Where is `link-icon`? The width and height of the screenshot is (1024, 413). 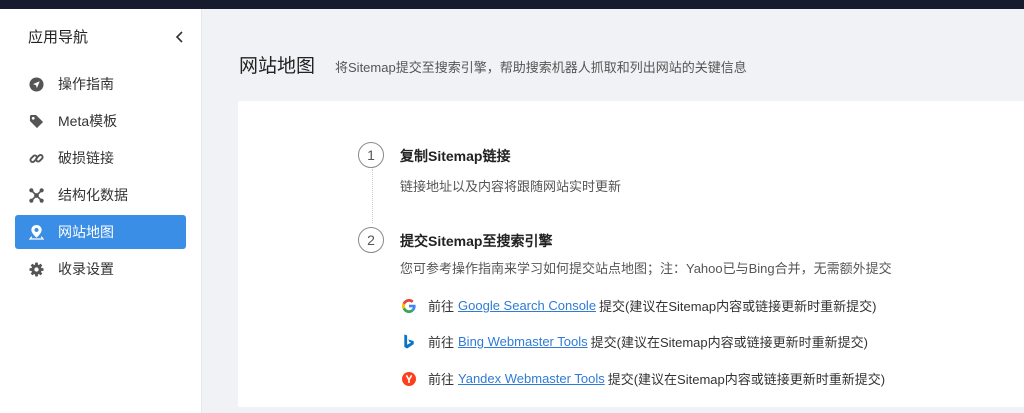
link-icon is located at coordinates (36, 158).